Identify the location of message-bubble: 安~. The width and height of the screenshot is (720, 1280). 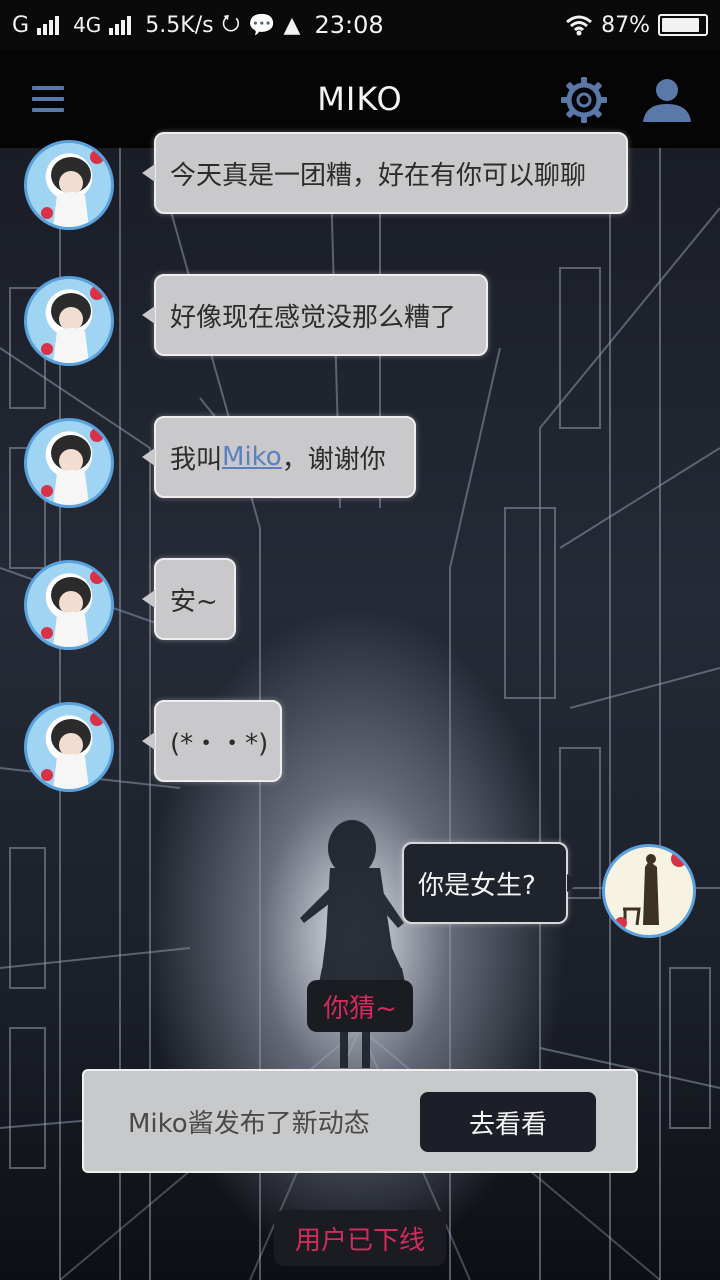
(189, 599).